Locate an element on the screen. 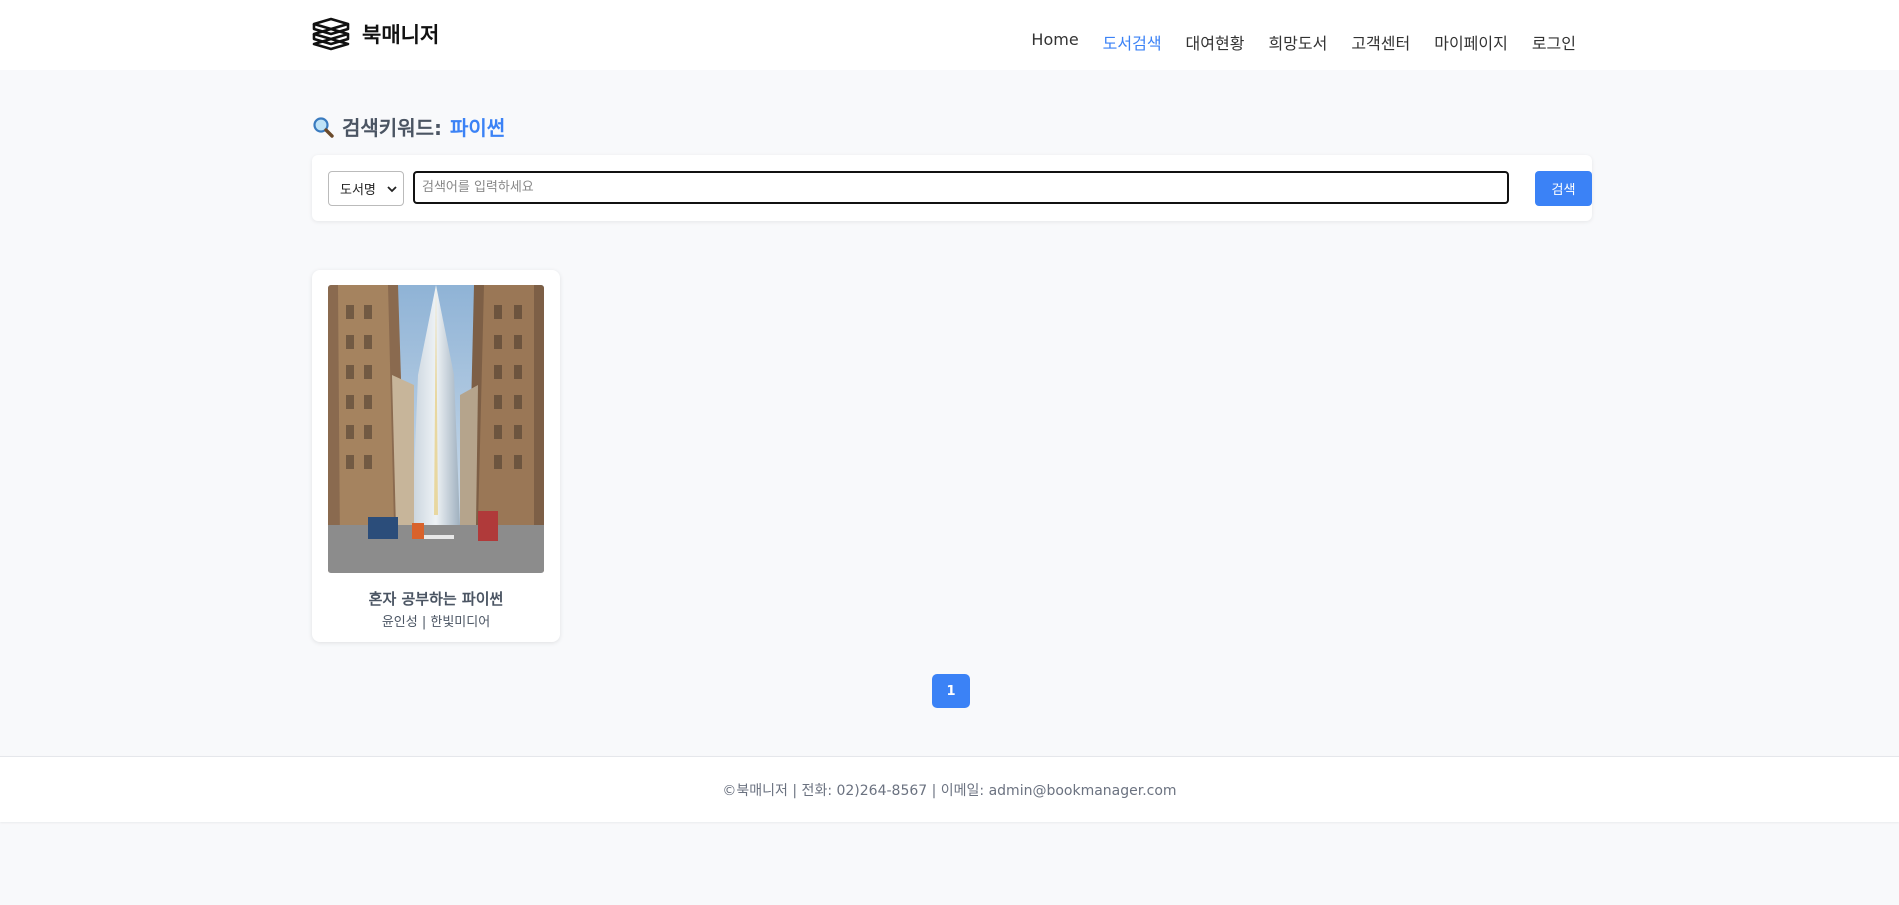  nav-rental-status: 대여현황 is located at coordinates (1215, 42).